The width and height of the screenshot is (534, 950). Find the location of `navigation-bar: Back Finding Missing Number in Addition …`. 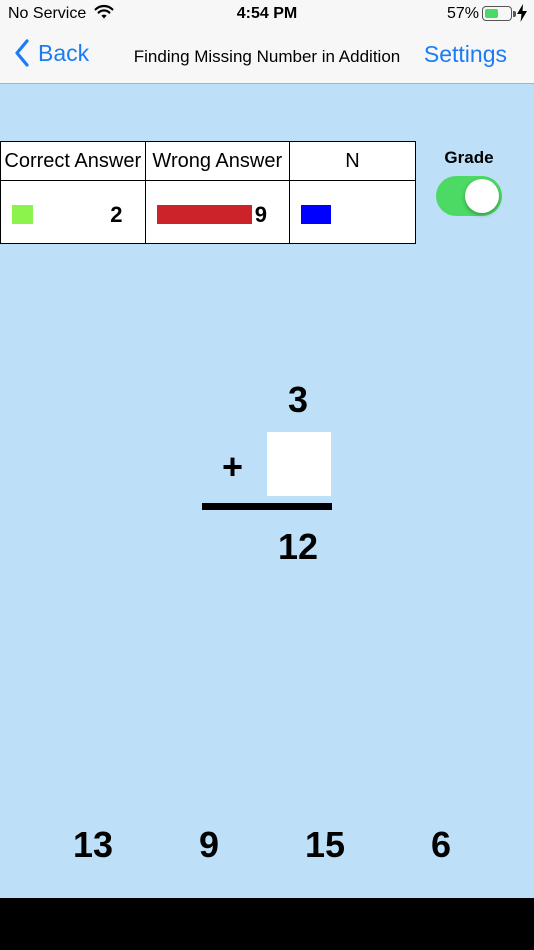

navigation-bar: Back Finding Missing Number in Addition … is located at coordinates (267, 56).